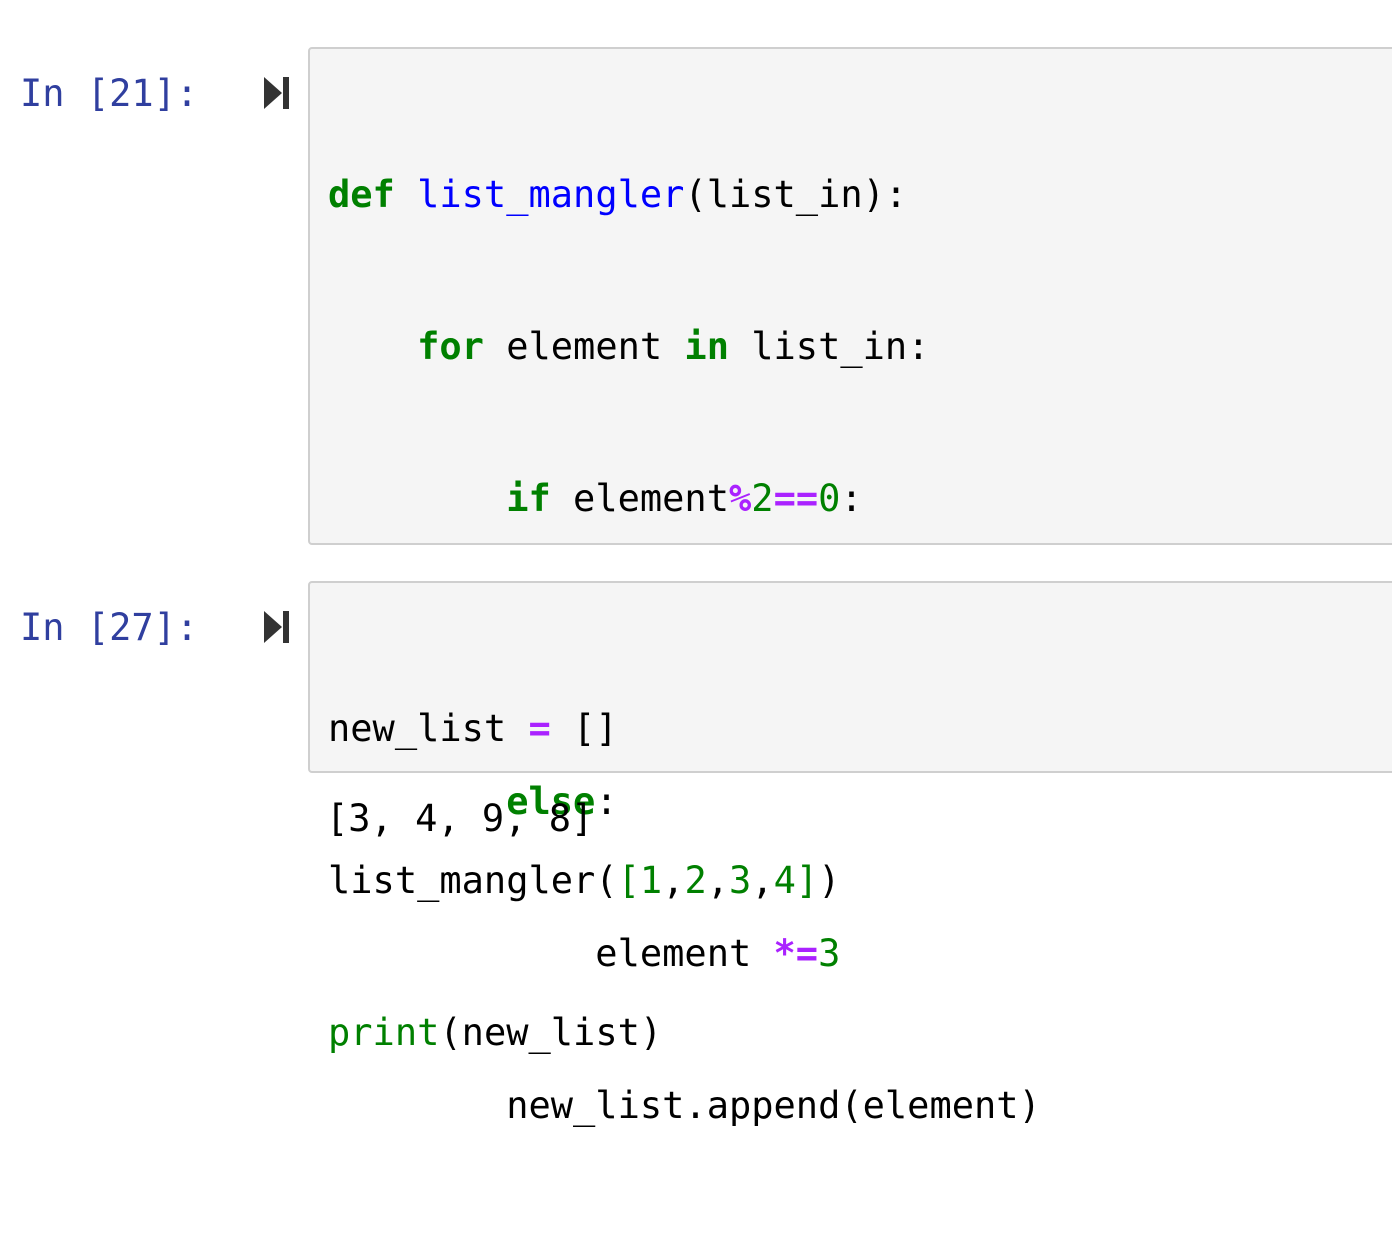 The height and width of the screenshot is (1233, 1392). I want to click on code-token: in, so click(706, 346).